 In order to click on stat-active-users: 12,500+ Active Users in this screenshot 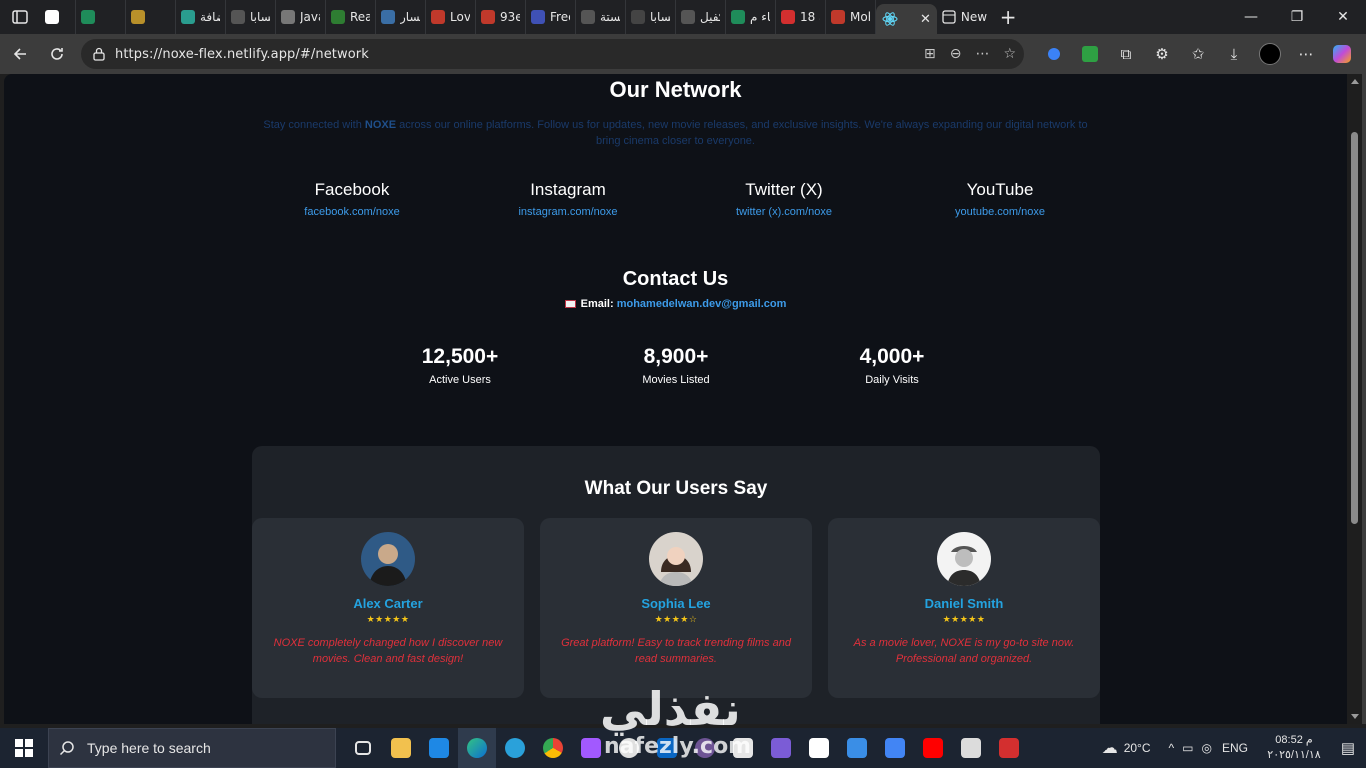, I will do `click(460, 365)`.